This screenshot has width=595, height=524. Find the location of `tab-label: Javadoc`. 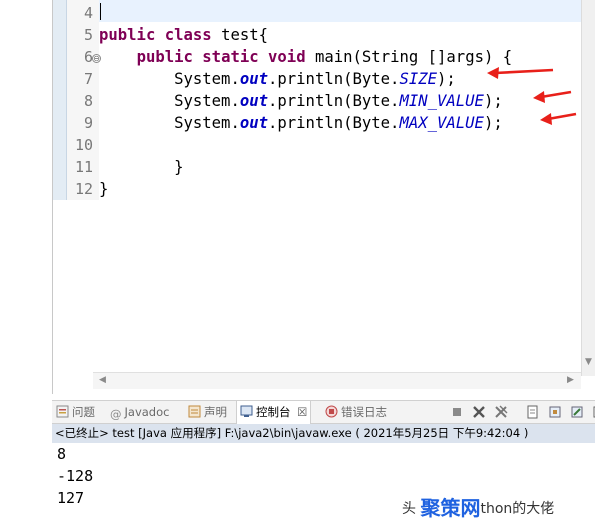

tab-label: Javadoc is located at coordinates (147, 412).